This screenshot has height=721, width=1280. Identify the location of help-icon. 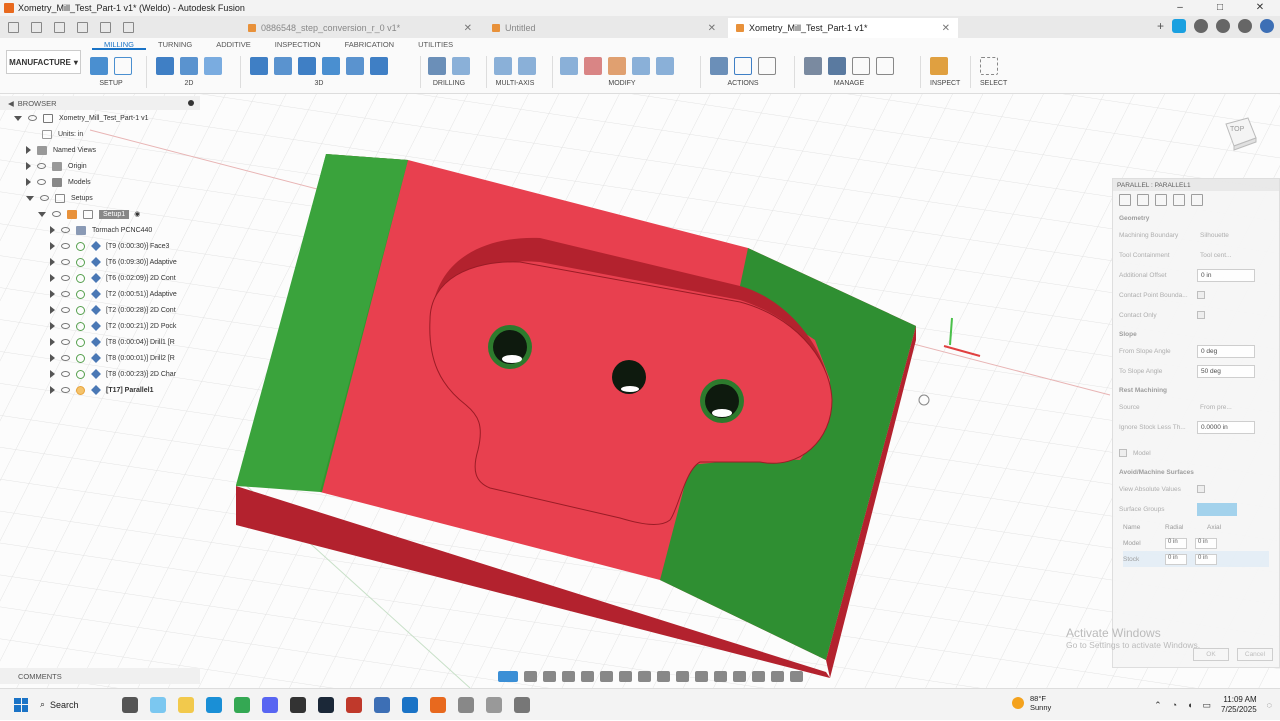
(1245, 26).